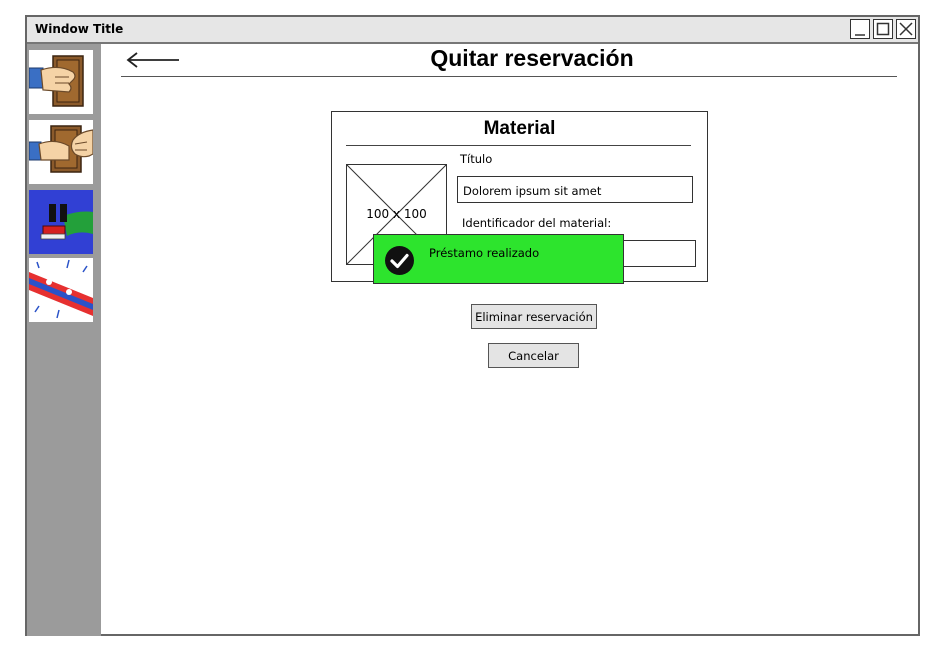 This screenshot has height=650, width=950. Describe the element at coordinates (476, 159) in the screenshot. I see `title-label: Título` at that location.